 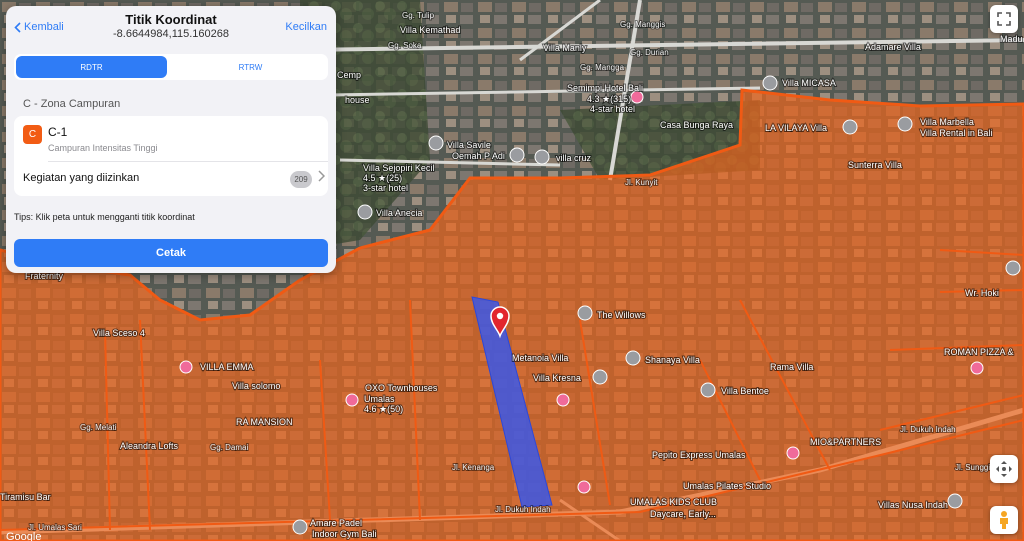 I want to click on poi-label: Pepito Express Umalas, so click(x=699, y=455).